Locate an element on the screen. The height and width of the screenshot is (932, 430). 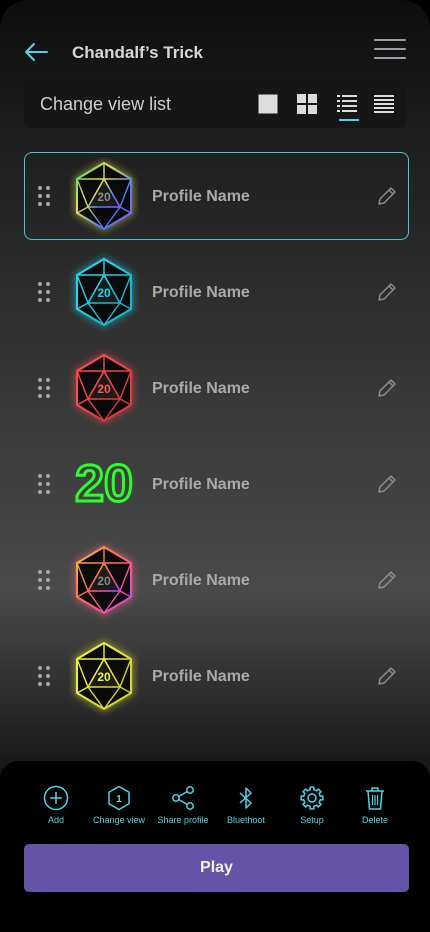
view-mode-label: Change view list is located at coordinates (106, 104).